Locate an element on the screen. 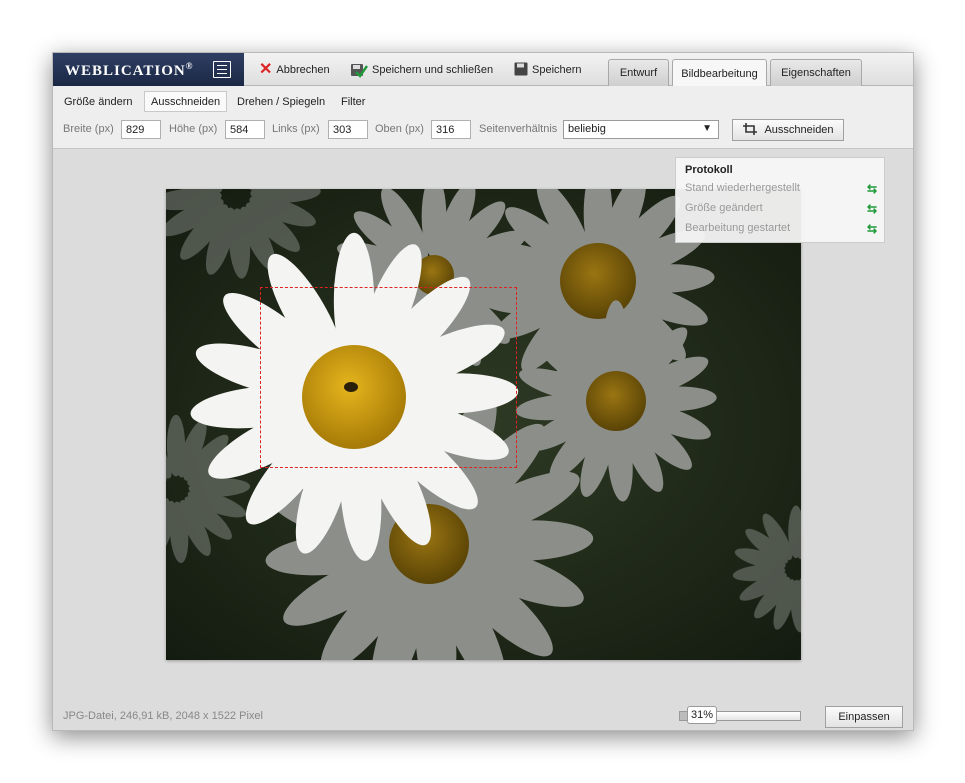 Image resolution: width=965 pixels, height=783 pixels. tab-bildbearbeitung: Bildbearbeitung is located at coordinates (719, 73).